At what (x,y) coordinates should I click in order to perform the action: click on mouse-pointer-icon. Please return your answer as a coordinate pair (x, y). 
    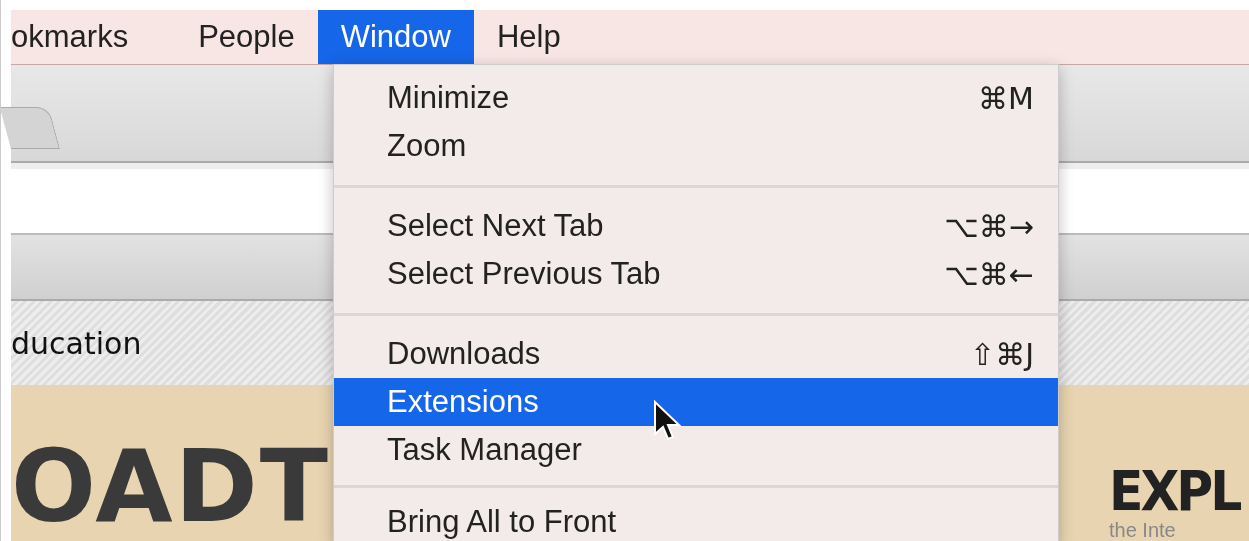
    Looking at the image, I should click on (668, 421).